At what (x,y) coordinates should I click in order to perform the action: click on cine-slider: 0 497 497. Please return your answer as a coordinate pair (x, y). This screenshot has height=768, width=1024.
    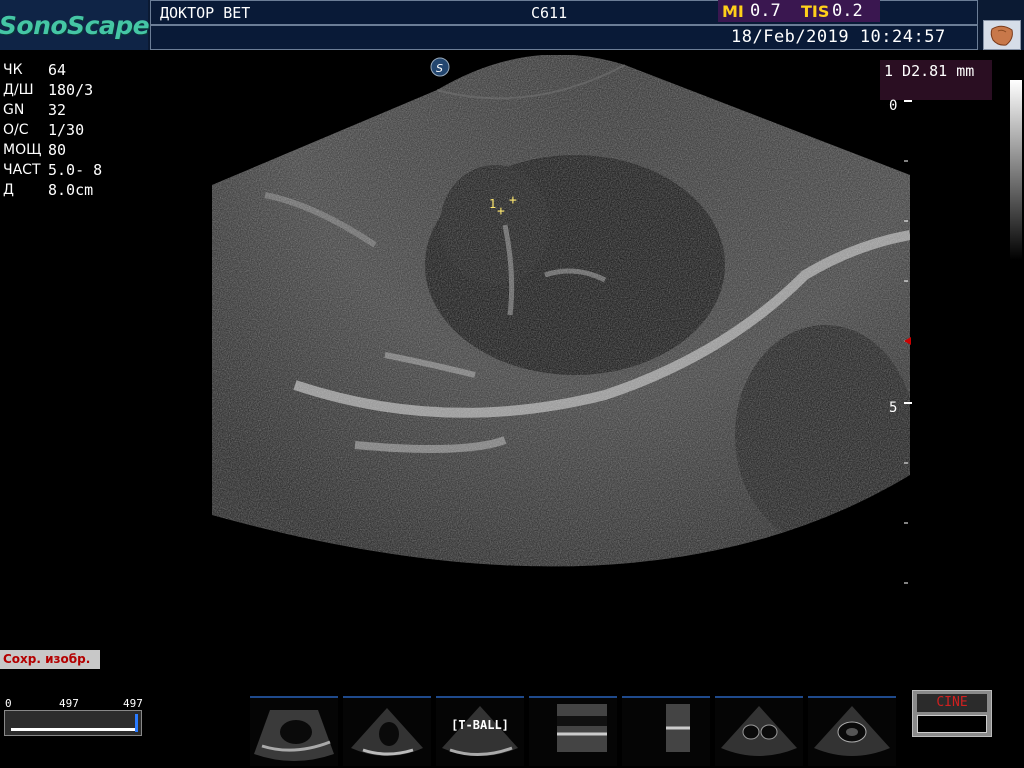
    Looking at the image, I should click on (74, 719).